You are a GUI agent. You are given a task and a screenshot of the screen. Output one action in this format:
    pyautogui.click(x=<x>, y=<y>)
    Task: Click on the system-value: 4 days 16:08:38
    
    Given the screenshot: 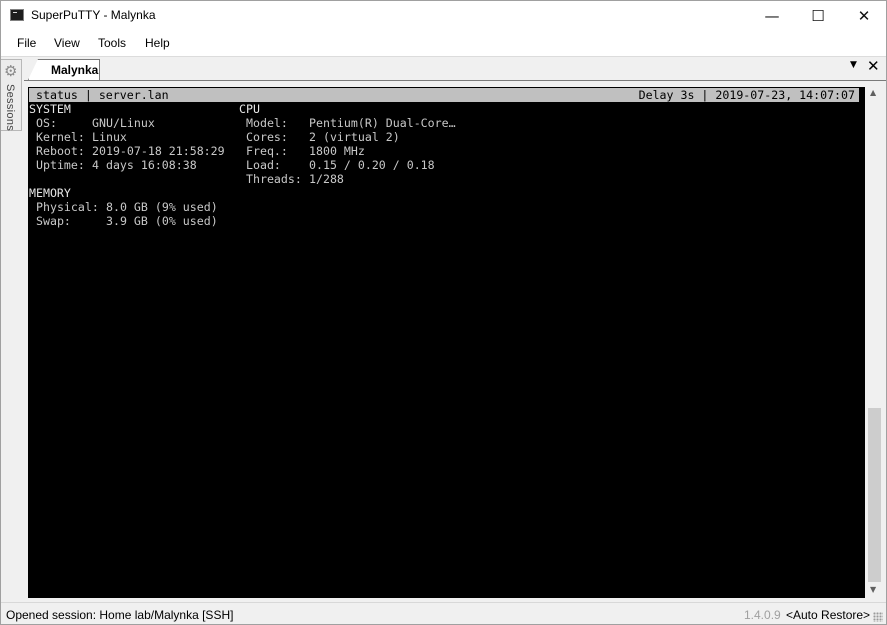 What is the action you would take?
    pyautogui.click(x=144, y=165)
    